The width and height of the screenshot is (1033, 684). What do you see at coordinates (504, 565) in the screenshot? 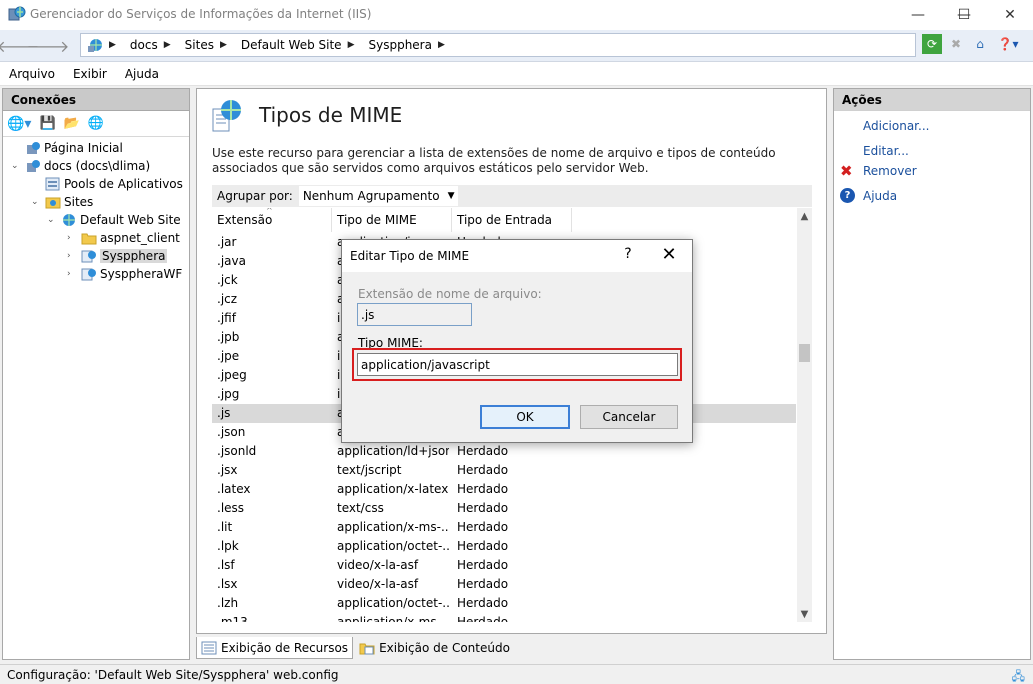
I see `table-row: .lsf video/x-la-asf Herdado` at bounding box center [504, 565].